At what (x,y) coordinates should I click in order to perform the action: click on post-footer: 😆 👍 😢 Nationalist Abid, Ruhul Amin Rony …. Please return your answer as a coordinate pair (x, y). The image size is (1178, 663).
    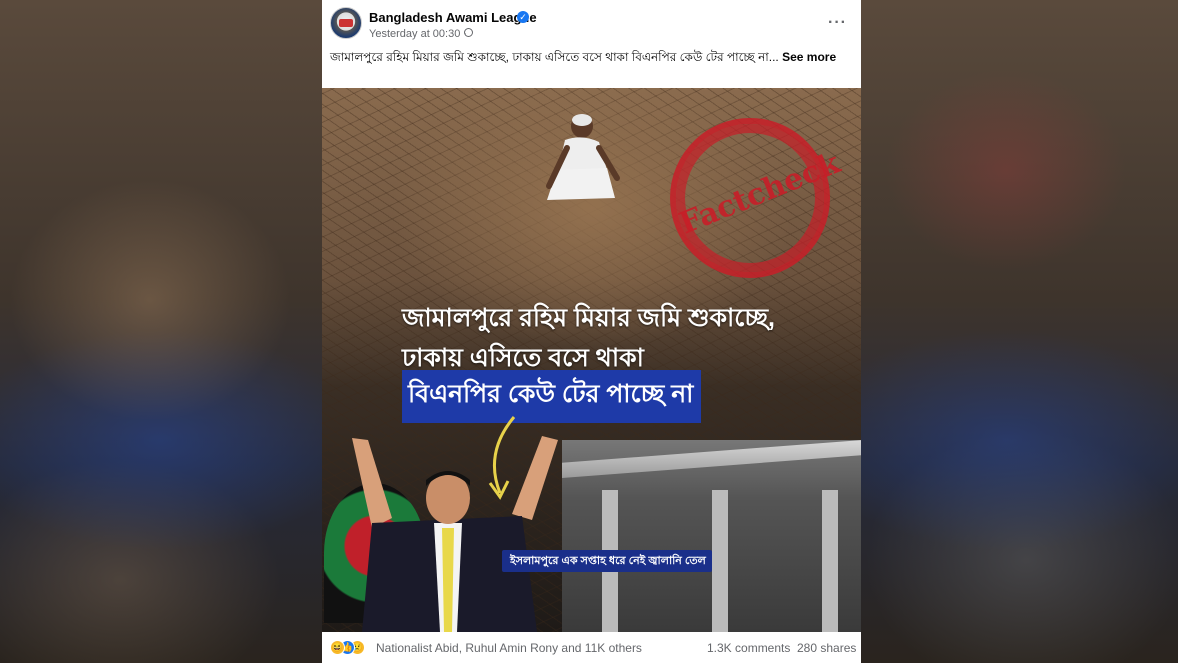
    Looking at the image, I should click on (591, 647).